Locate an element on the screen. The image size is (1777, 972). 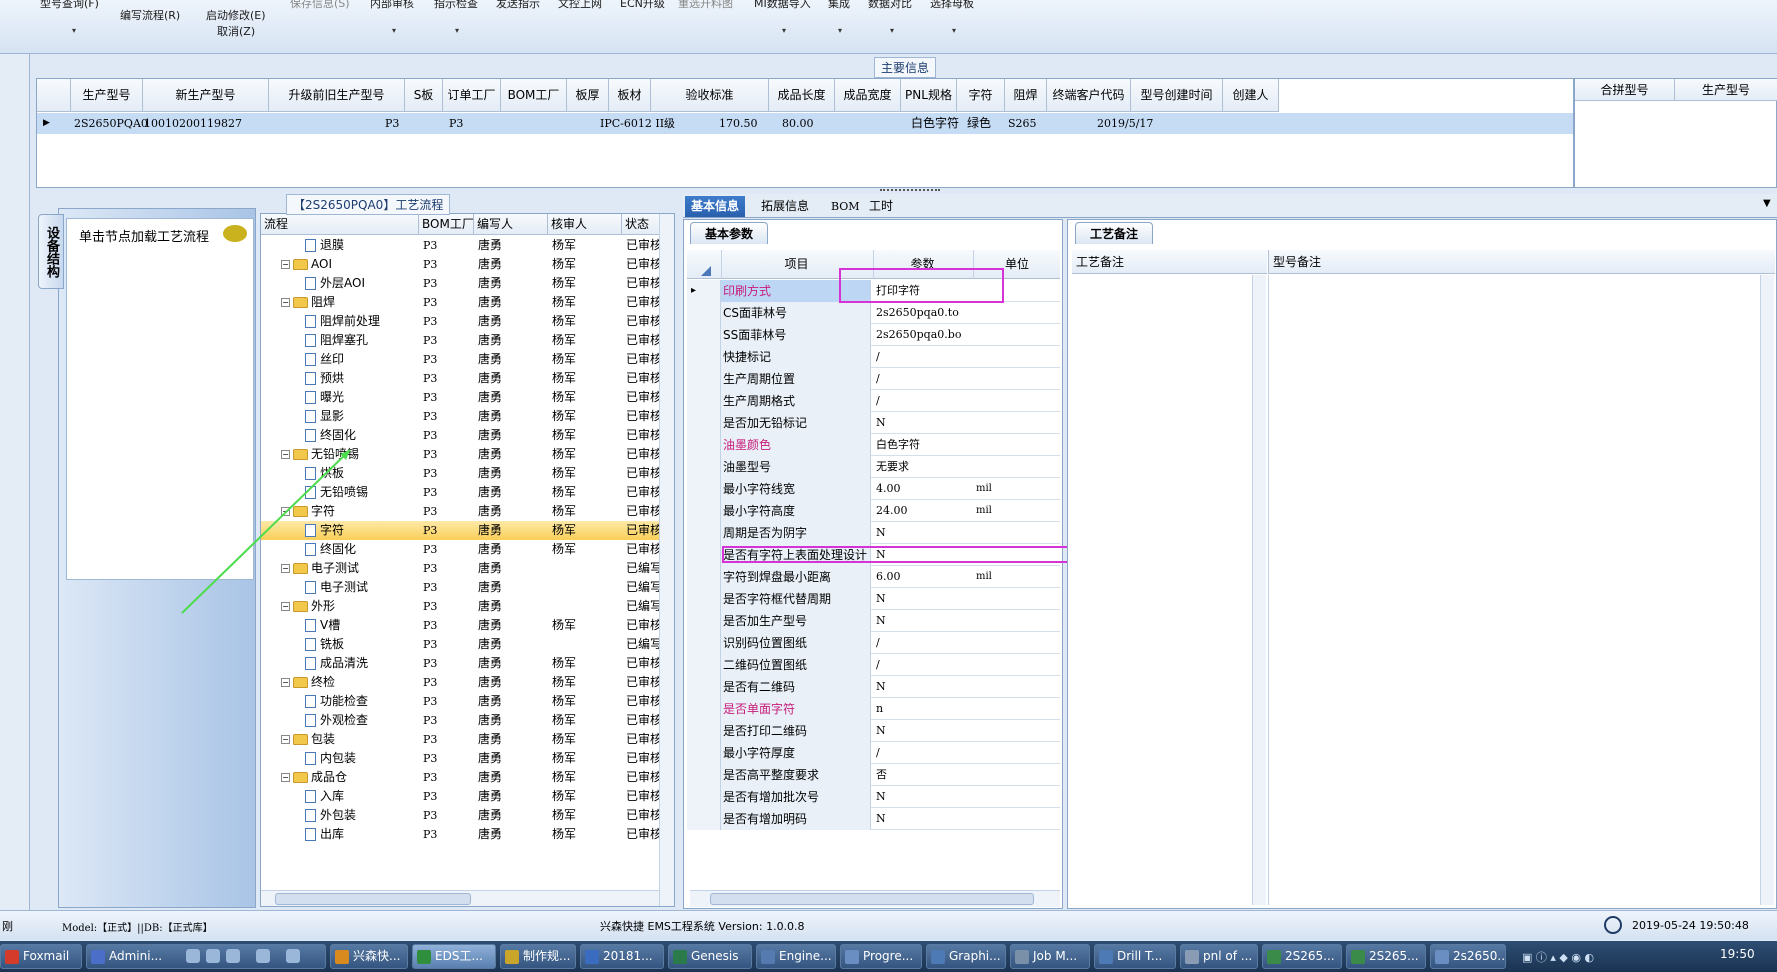
column-header: 型号创建时间 is located at coordinates (1177, 95).